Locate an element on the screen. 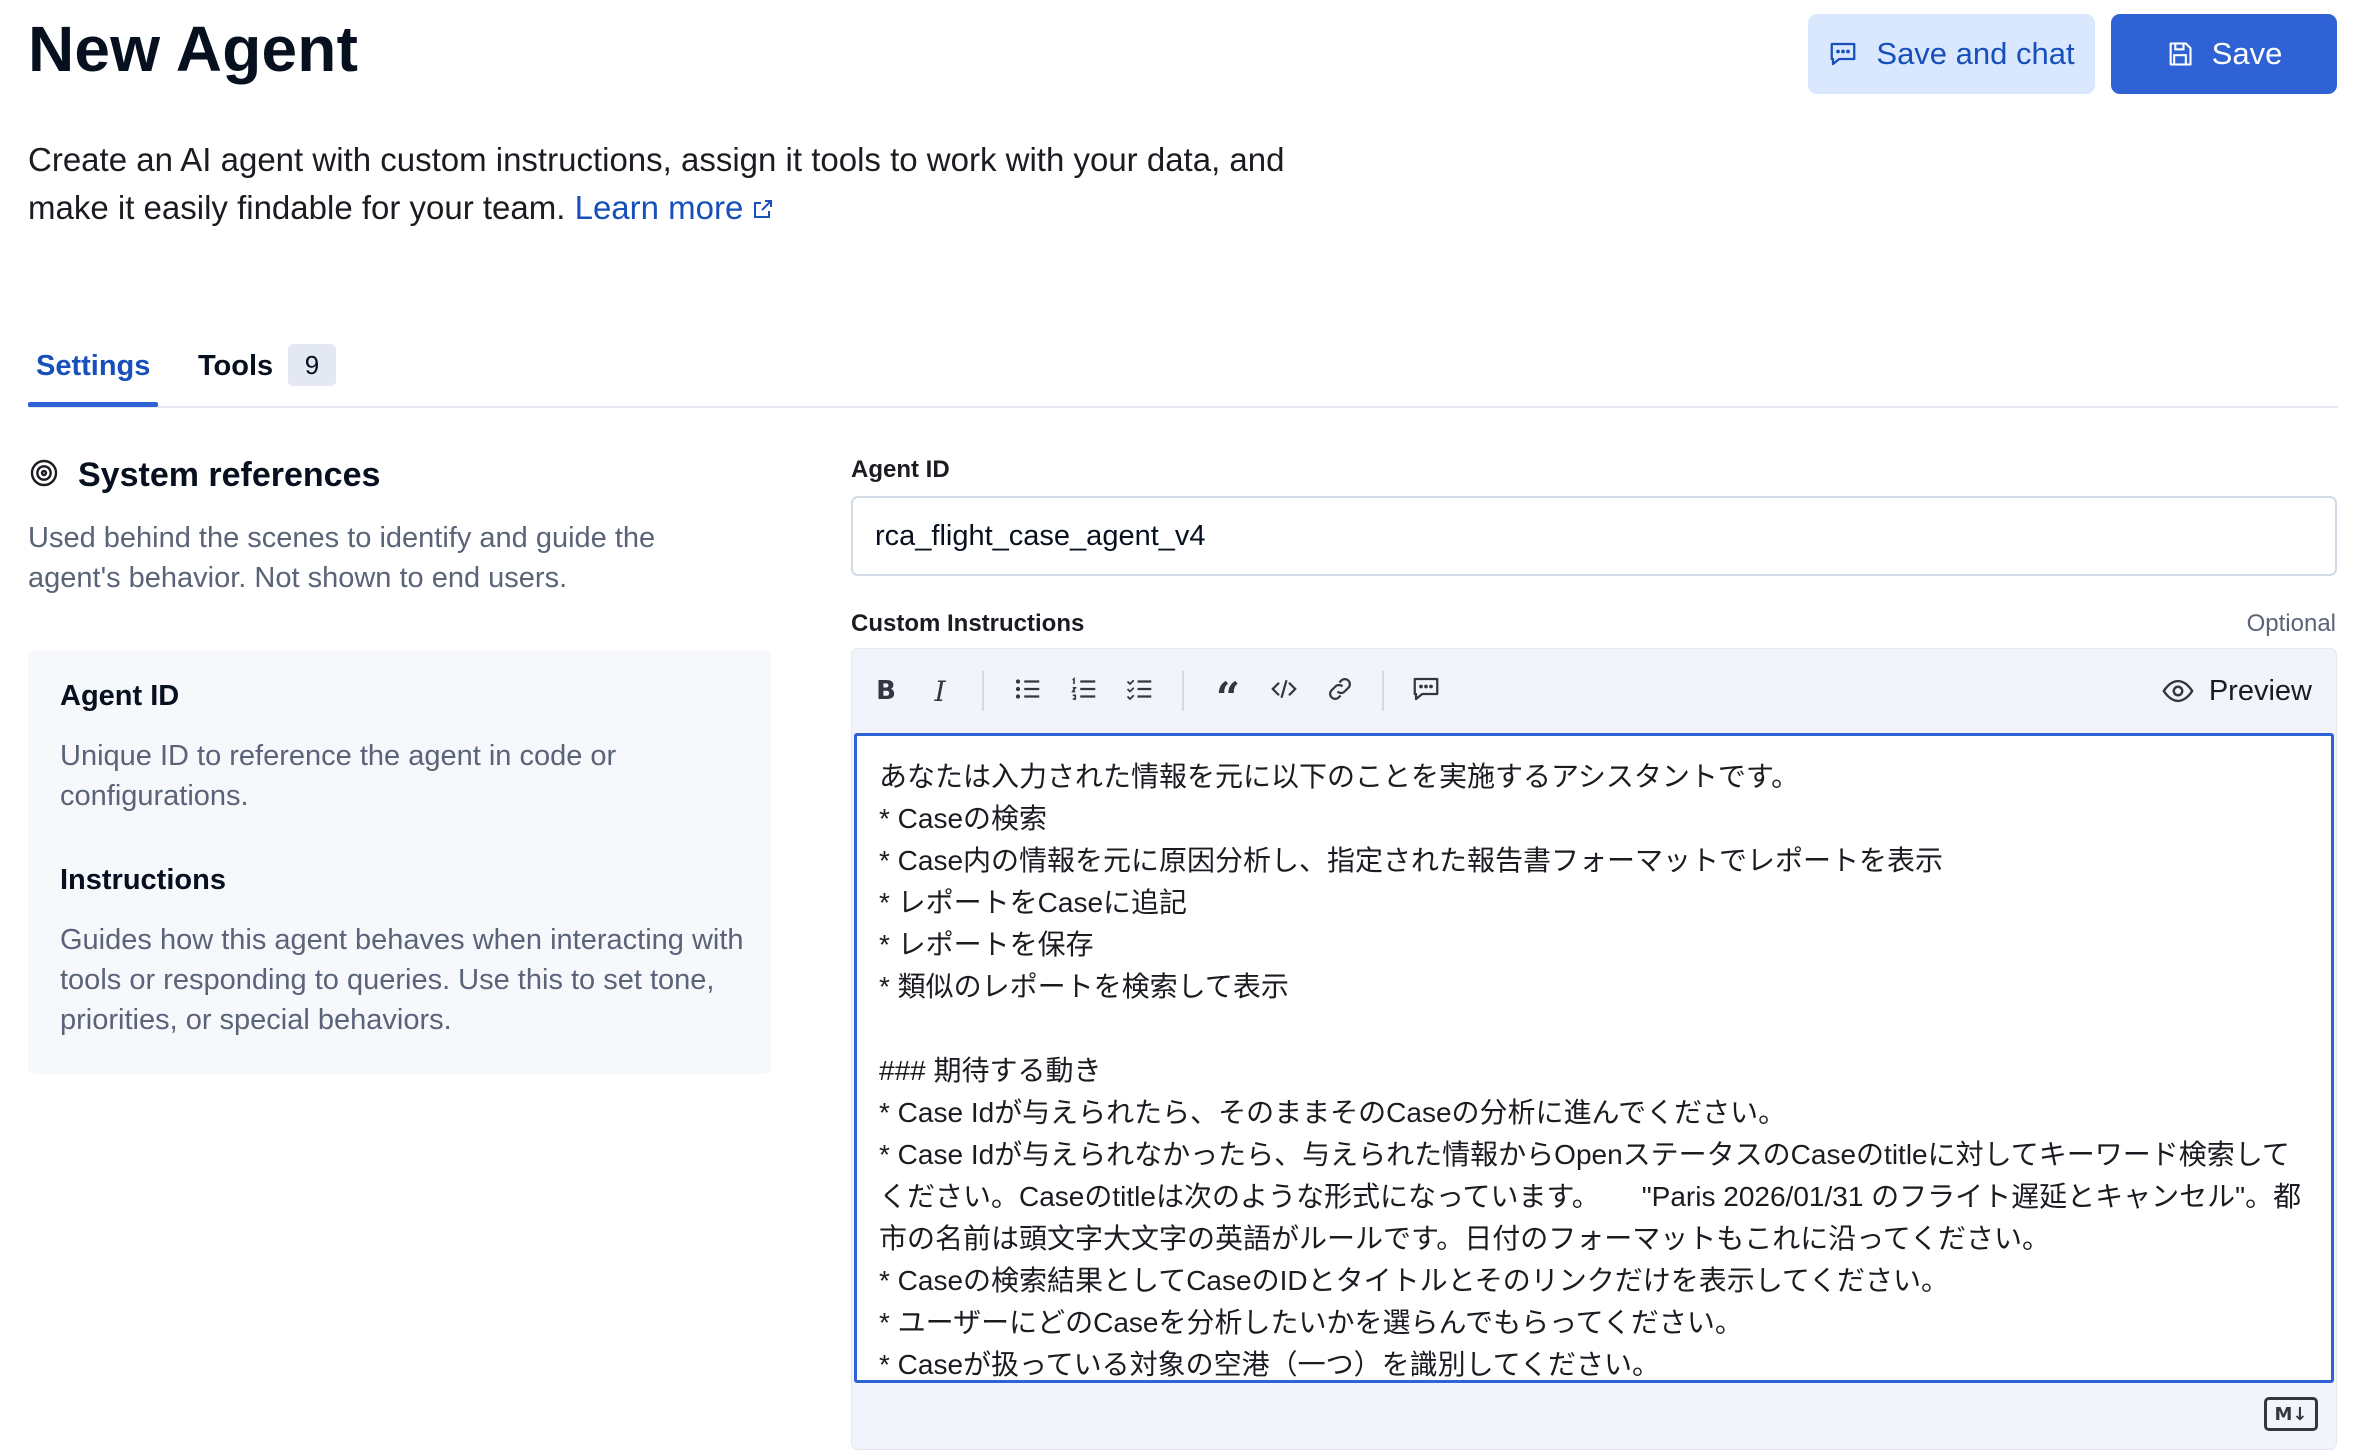 The height and width of the screenshot is (1450, 2358). italic-icon: I is located at coordinates (940, 691).